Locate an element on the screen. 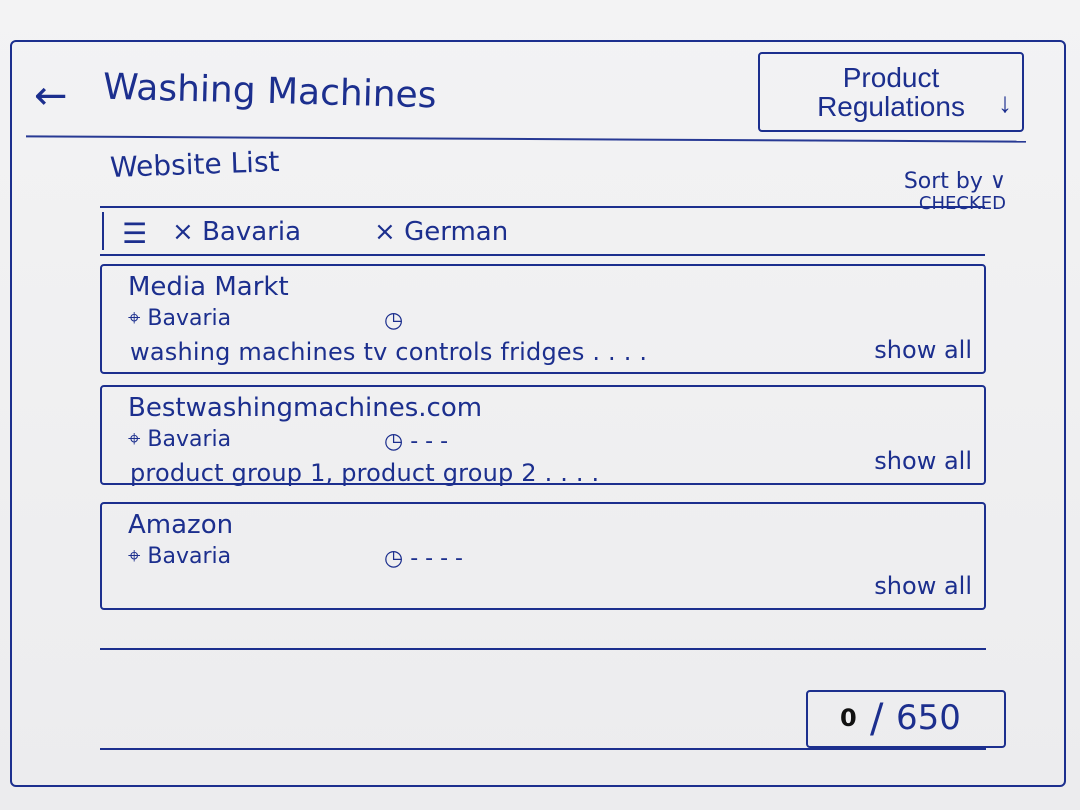 The width and height of the screenshot is (1080, 810). arrow-left-icon: ← is located at coordinates (51, 96).